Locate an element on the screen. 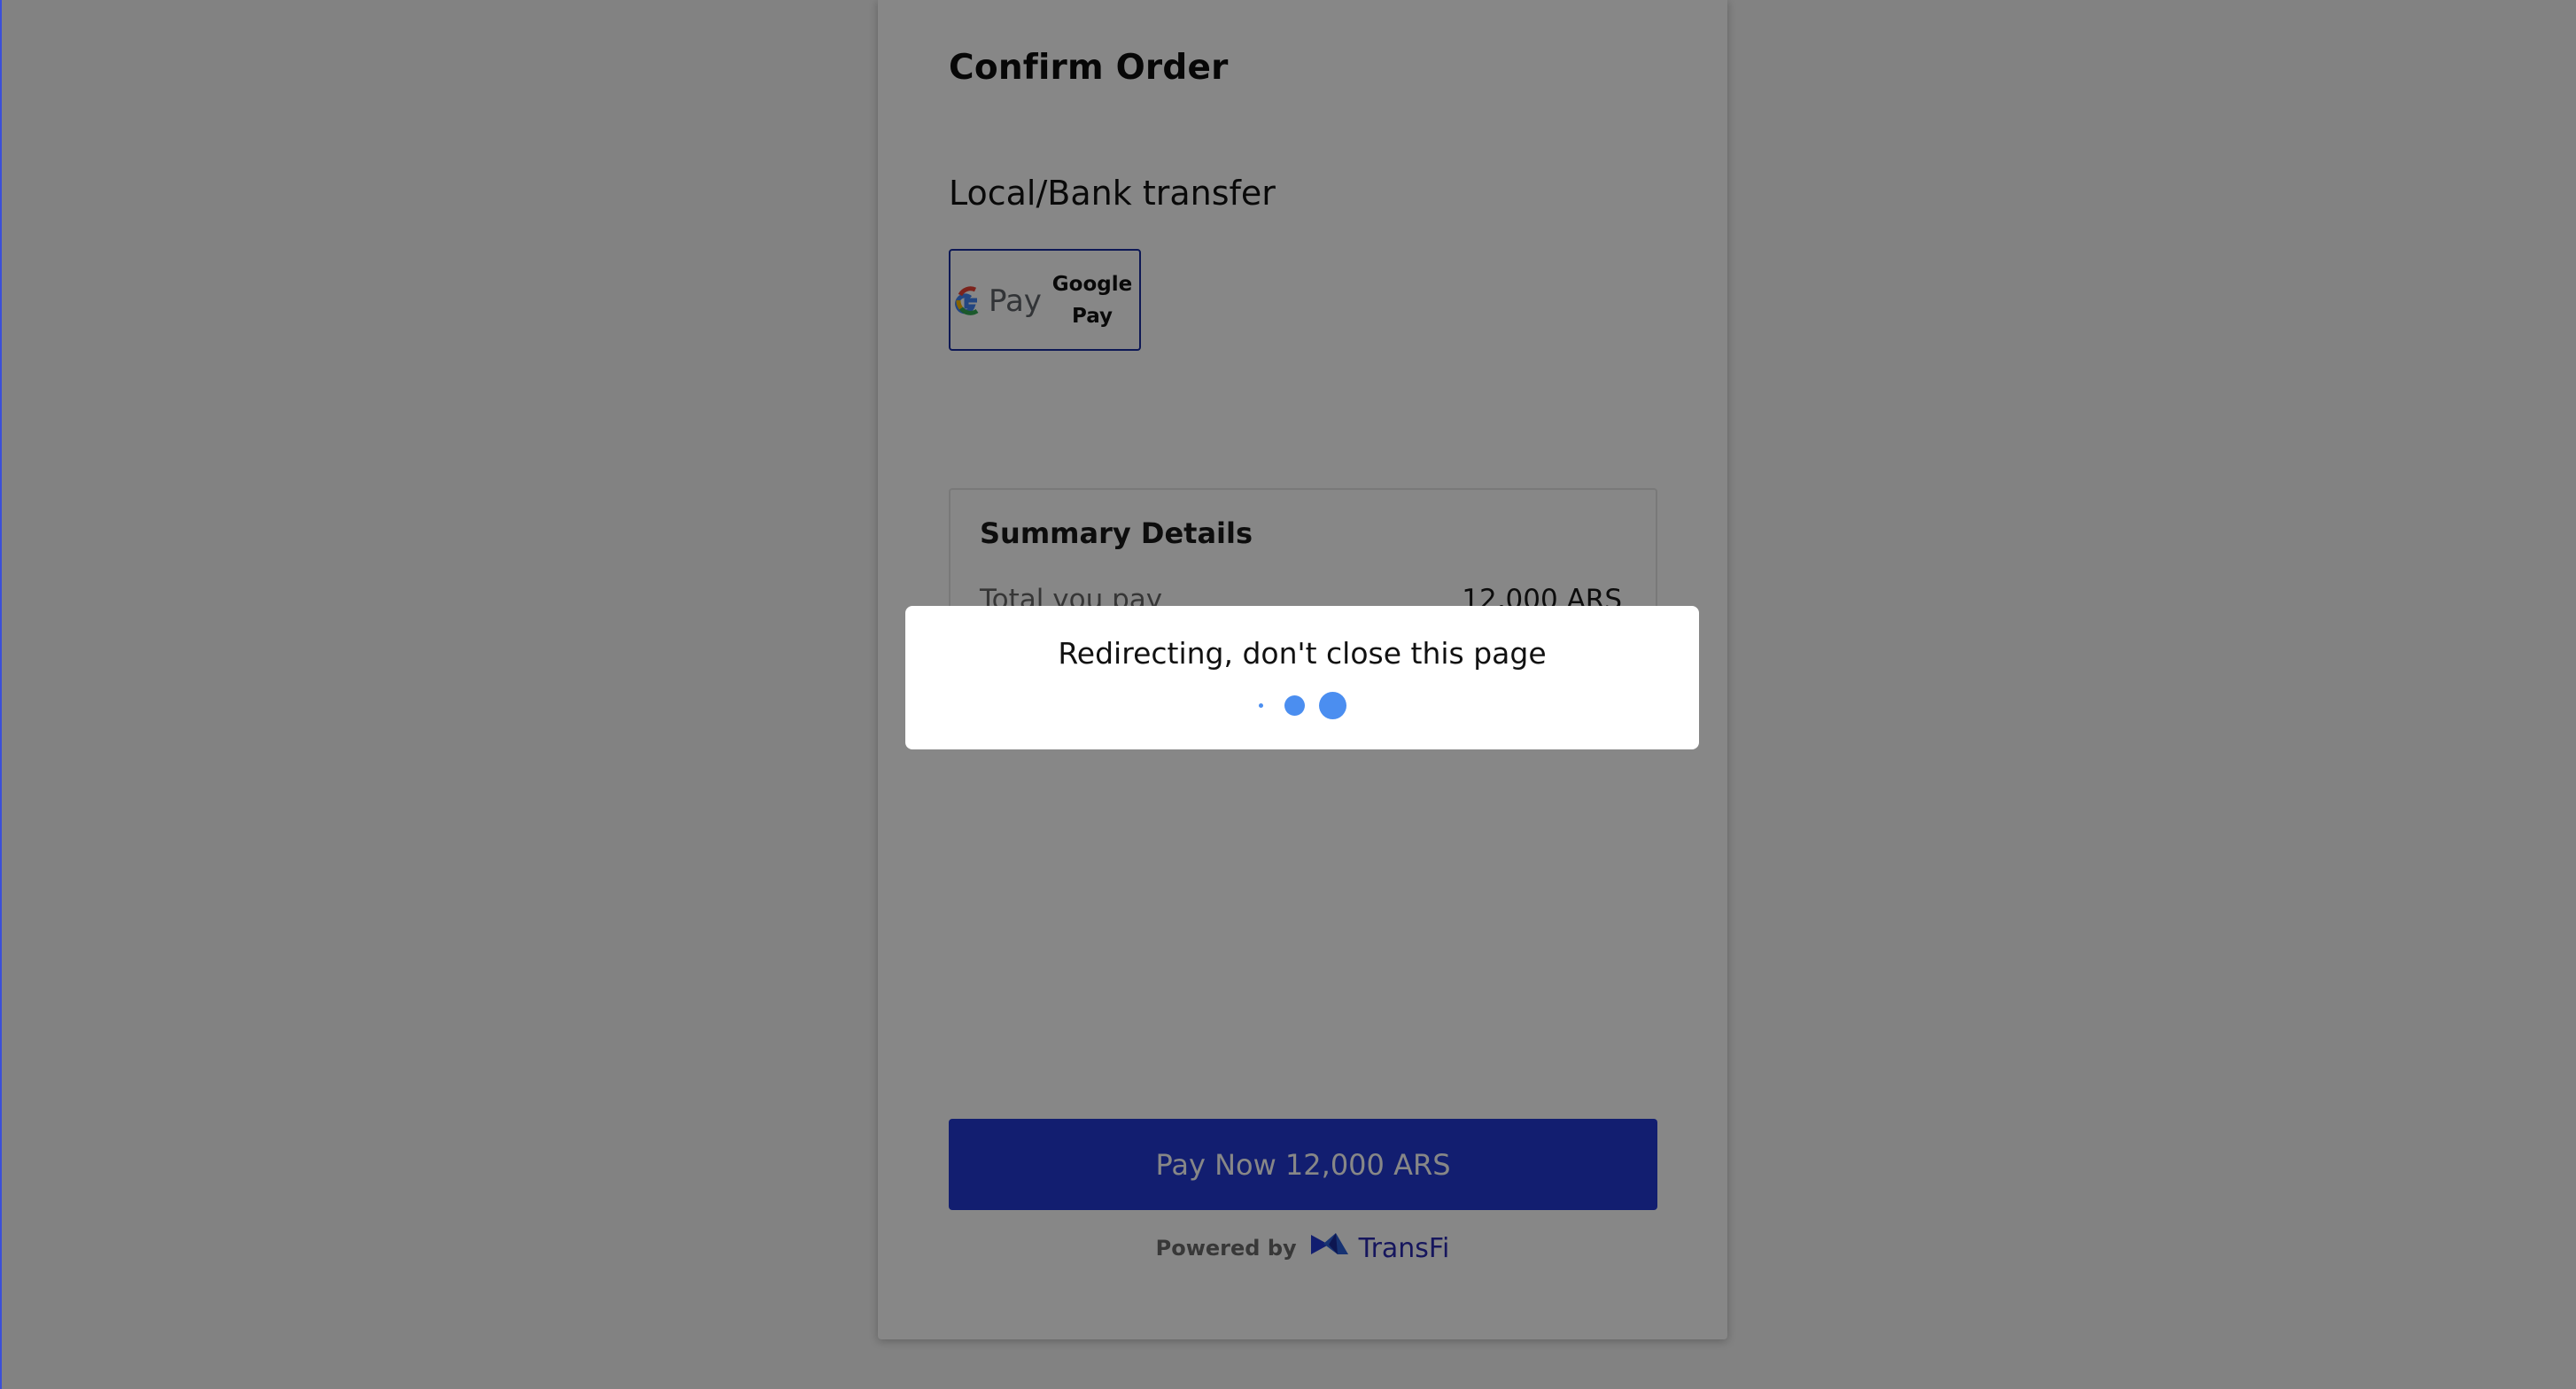  loading-dots-icon is located at coordinates (1302, 705).